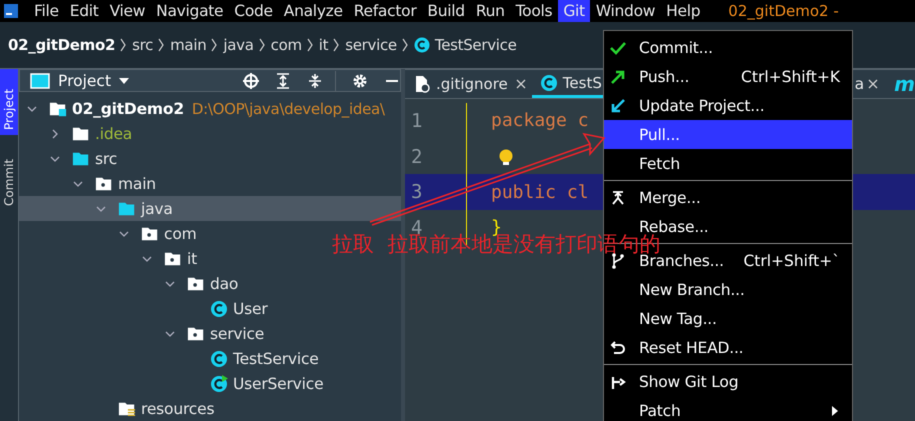 This screenshot has width=915, height=421. What do you see at coordinates (9, 102) in the screenshot?
I see `side-tab: Project` at bounding box center [9, 102].